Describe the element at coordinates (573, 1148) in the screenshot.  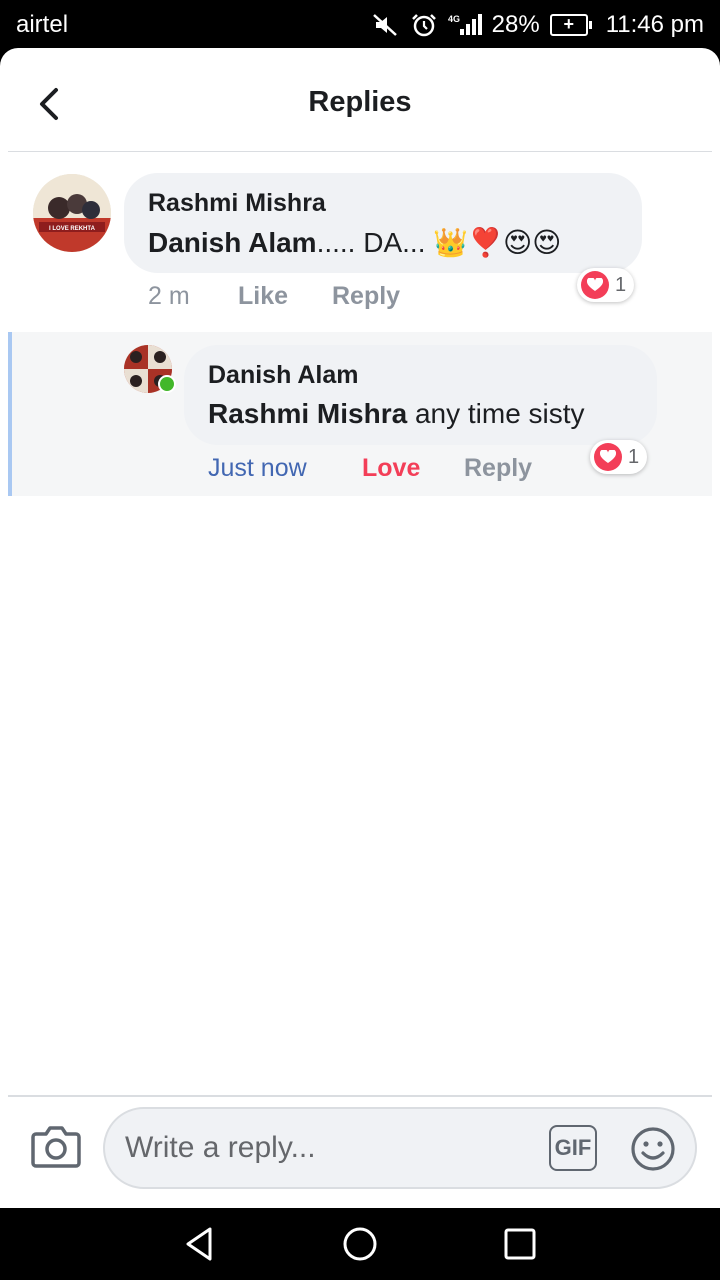
I see `gif-button: GIF` at that location.